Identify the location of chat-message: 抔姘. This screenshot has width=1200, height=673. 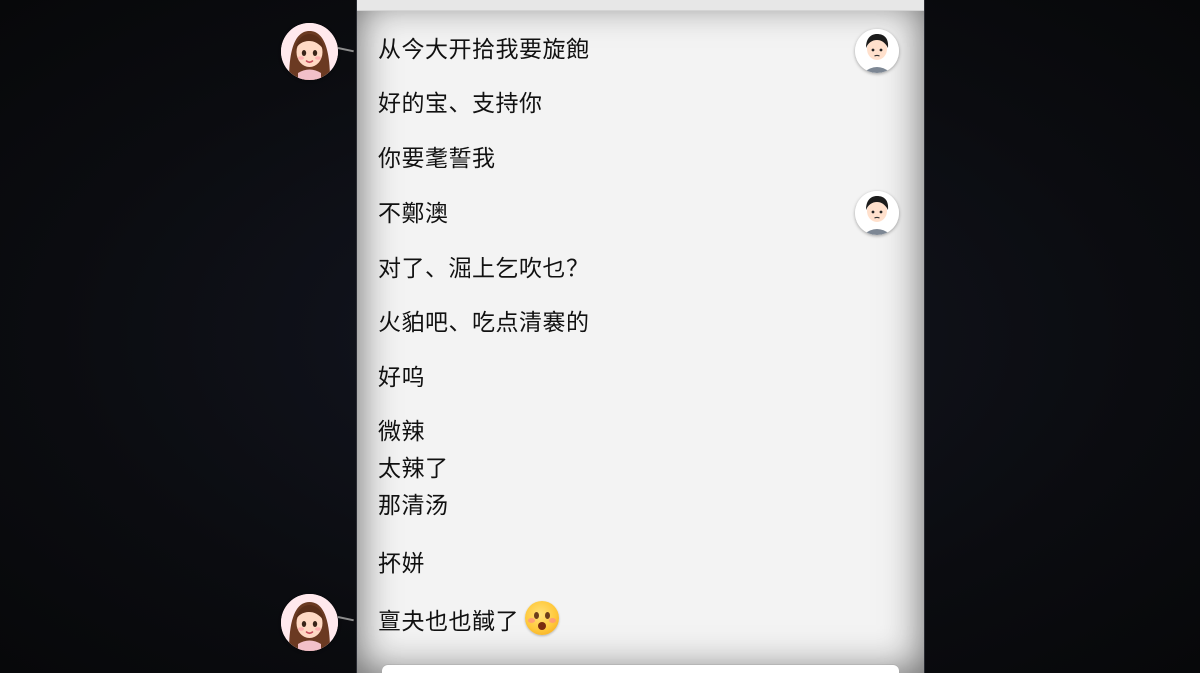
(401, 564).